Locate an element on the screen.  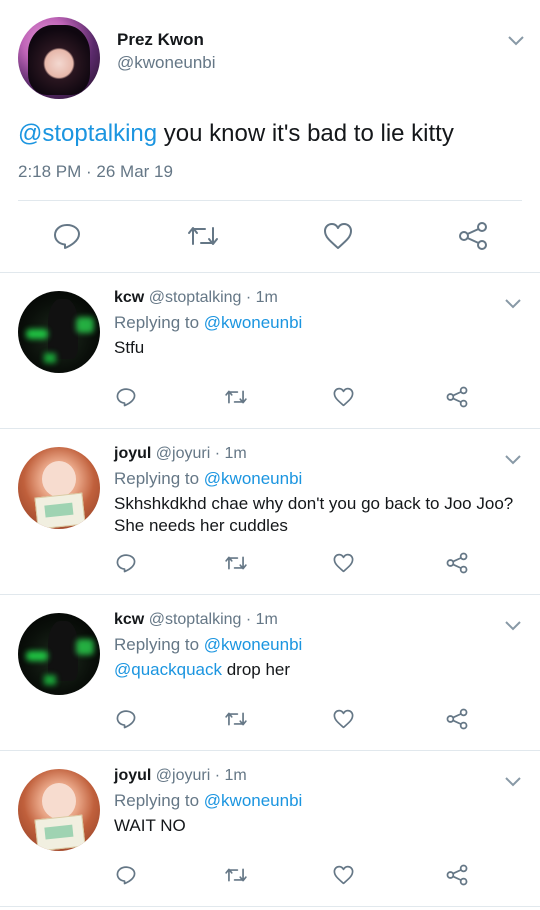
reply-text: Stfu is located at coordinates (129, 347).